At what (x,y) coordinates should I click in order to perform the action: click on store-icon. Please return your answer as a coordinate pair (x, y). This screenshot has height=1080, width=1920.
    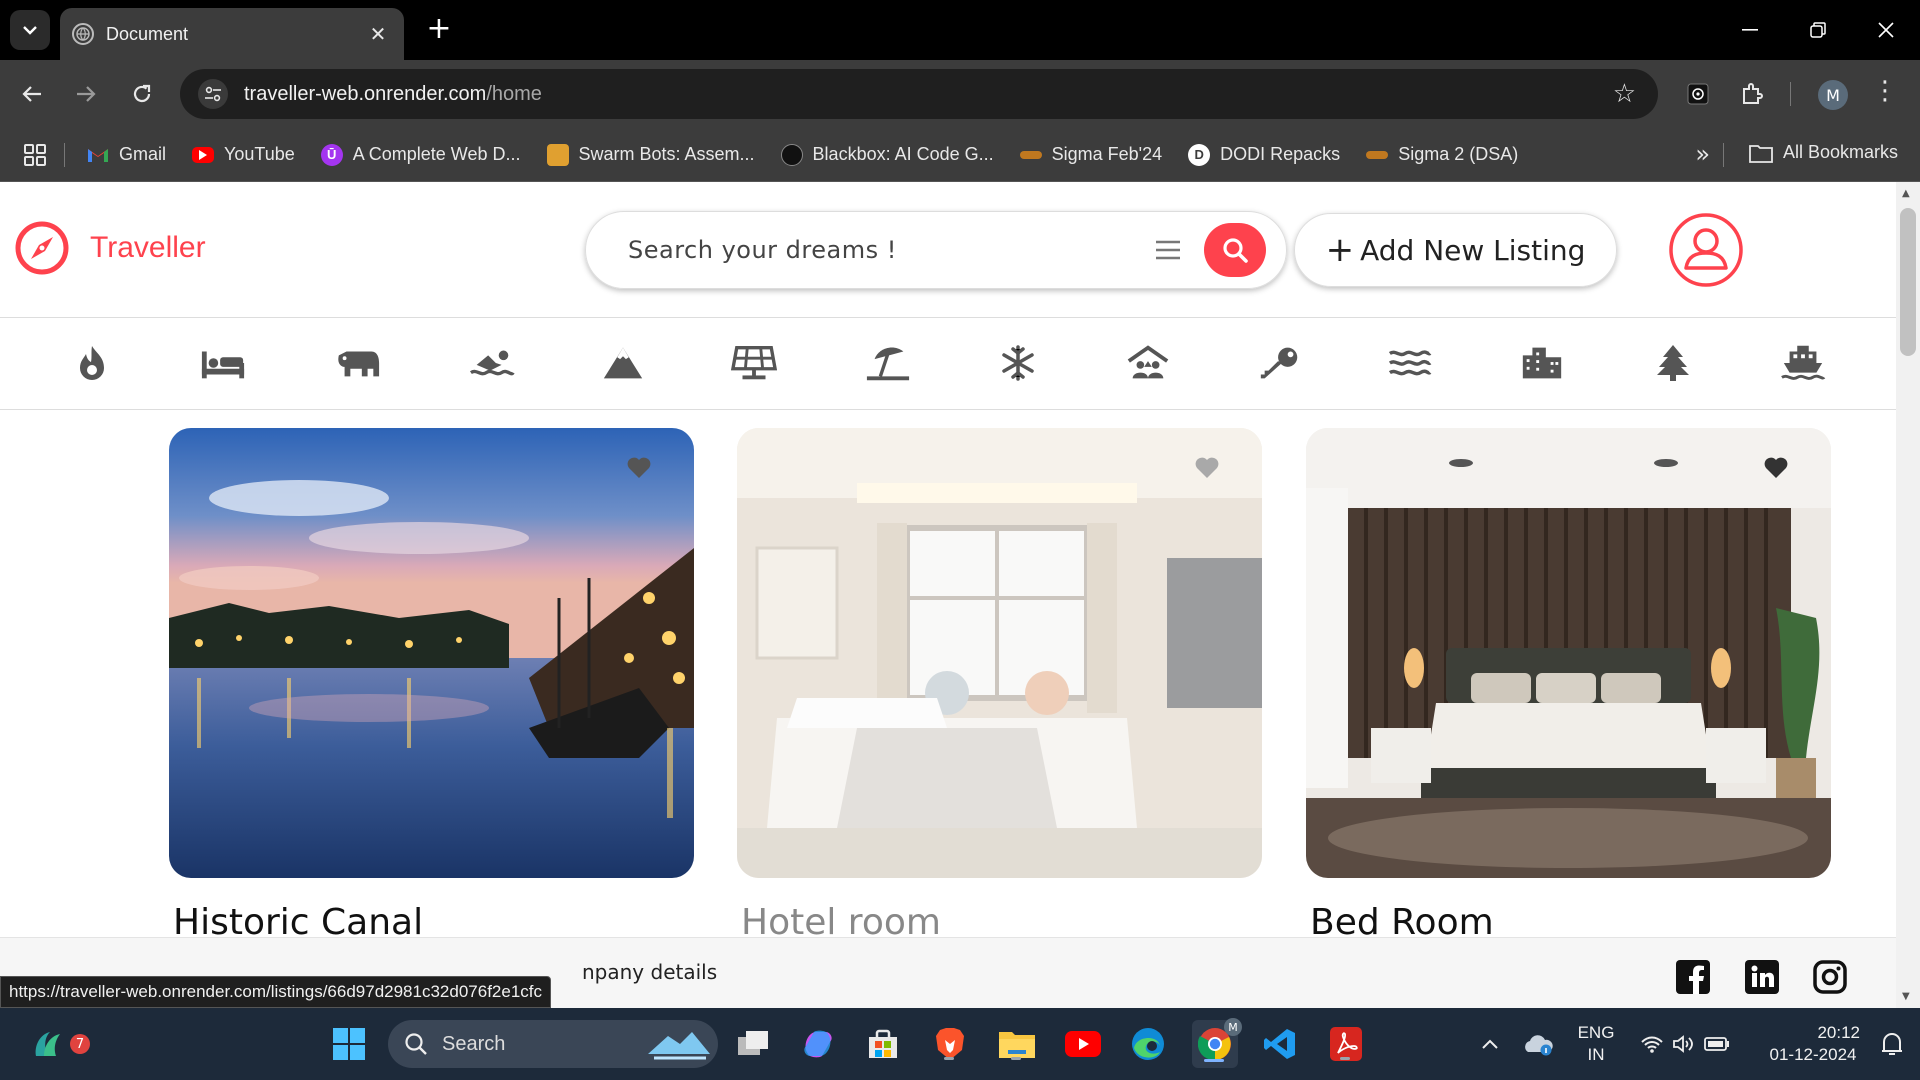
    Looking at the image, I should click on (883, 1043).